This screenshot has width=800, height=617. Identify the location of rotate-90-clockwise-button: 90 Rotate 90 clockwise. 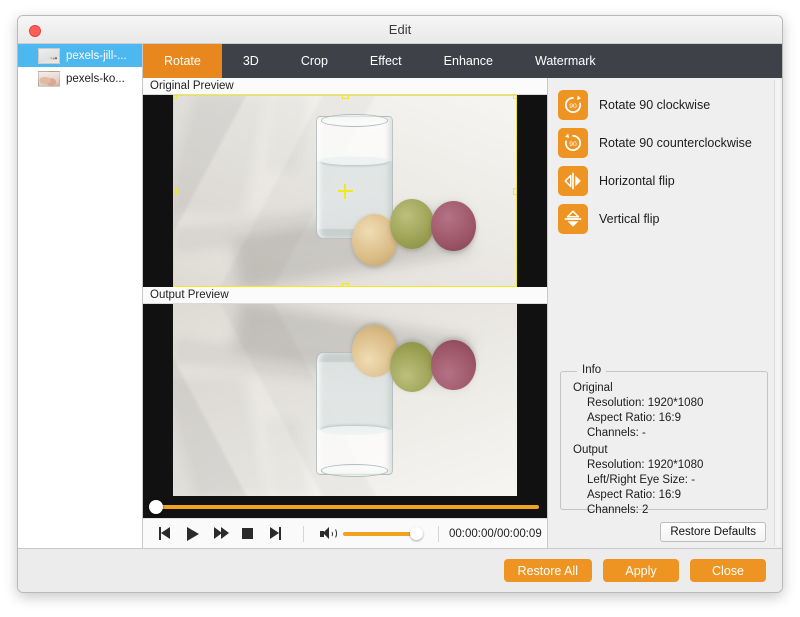
(670, 105).